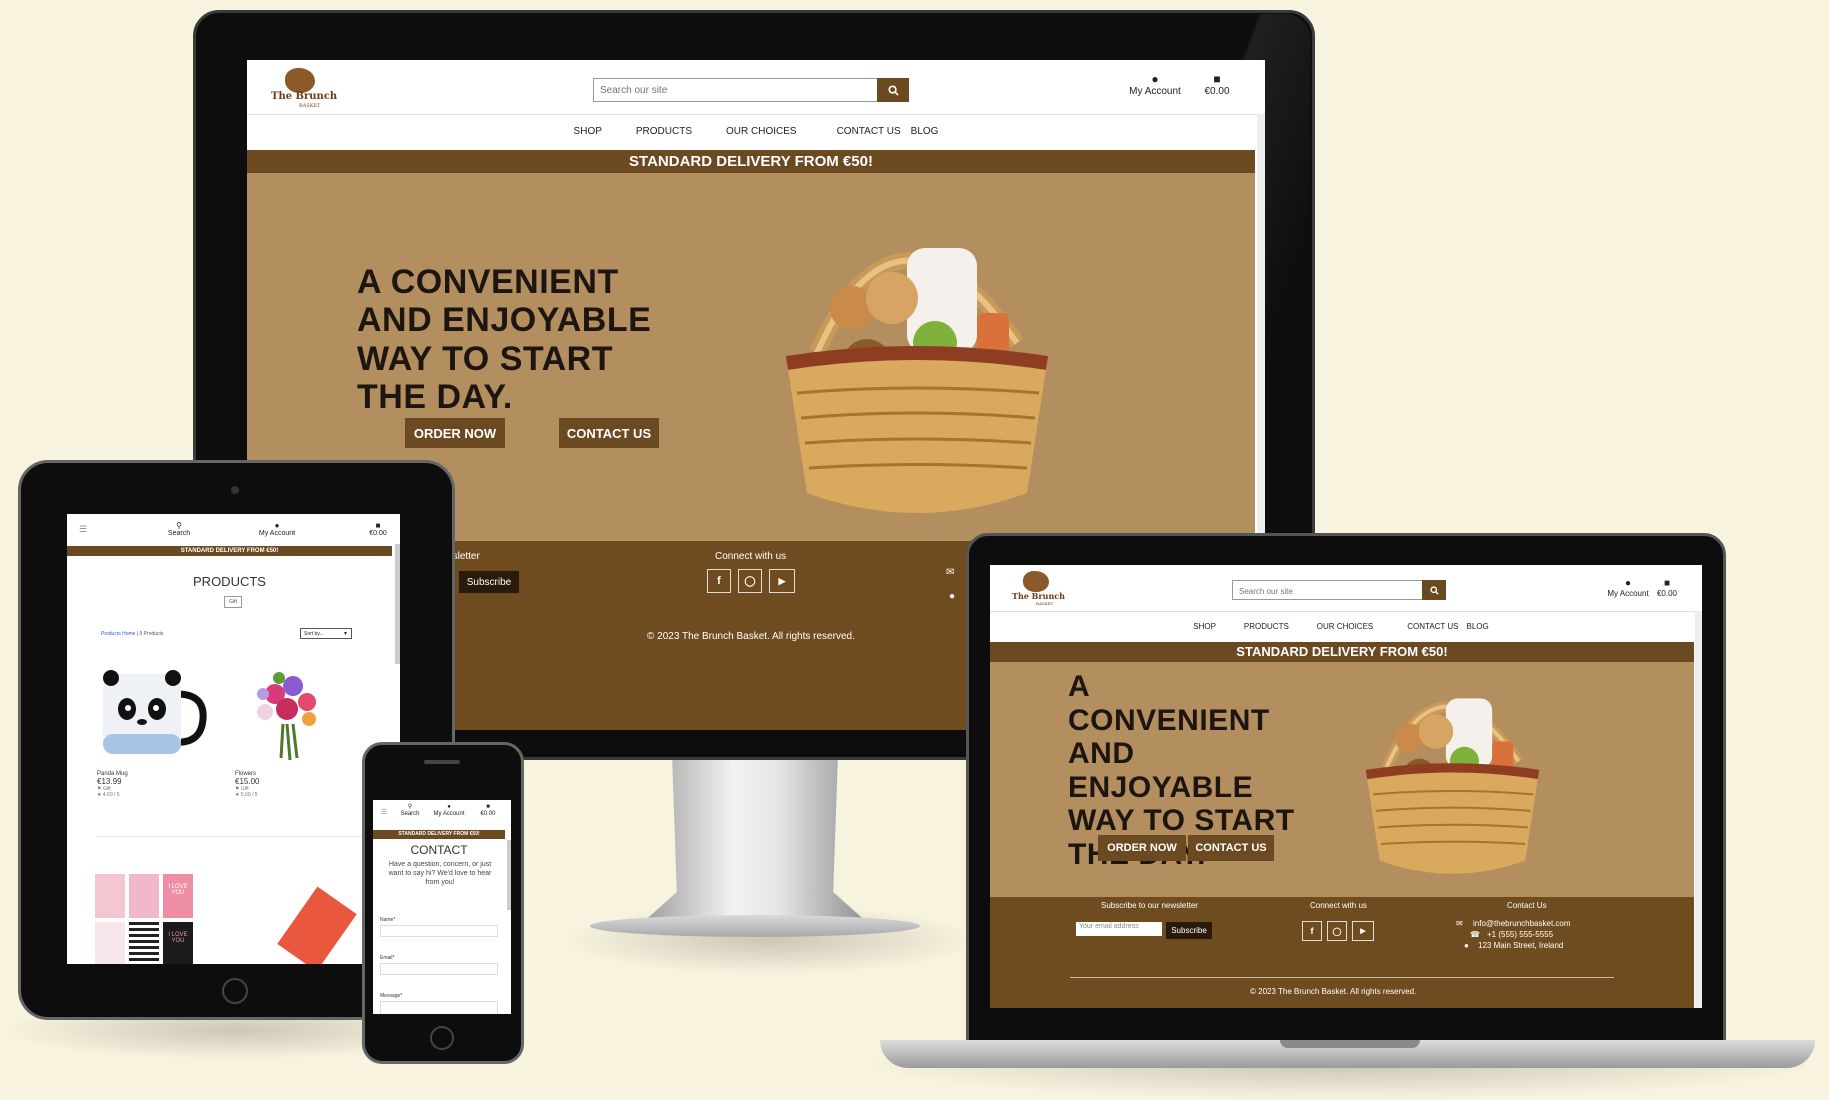 This screenshot has height=1100, width=1829. I want to click on hamburger-icon: ☰, so click(83, 529).